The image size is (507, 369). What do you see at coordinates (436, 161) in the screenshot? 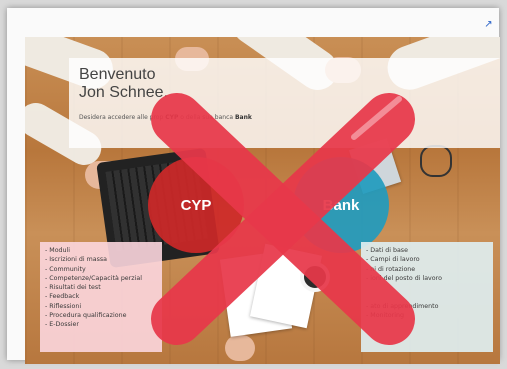
I see `glasses-shape` at bounding box center [436, 161].